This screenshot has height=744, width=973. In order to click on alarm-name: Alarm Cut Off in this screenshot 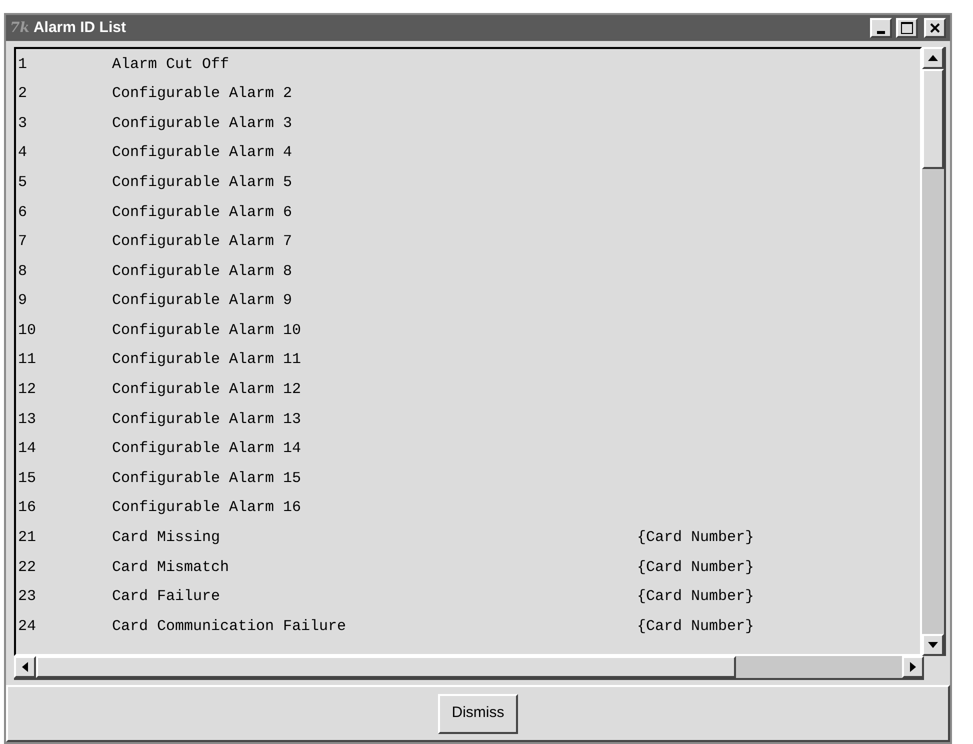, I will do `click(171, 64)`.